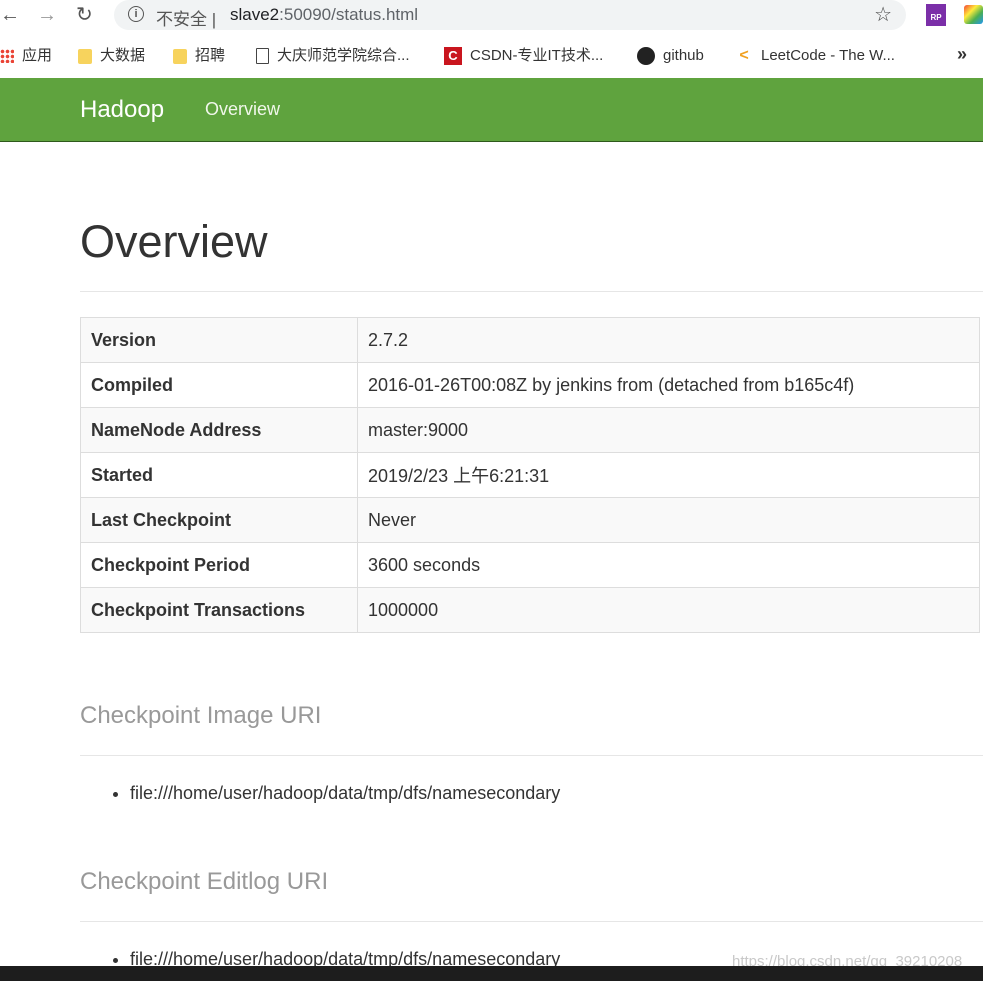 Image resolution: width=983 pixels, height=981 pixels. Describe the element at coordinates (324, 15) in the screenshot. I see `url-text: slave2:50090/status.html` at that location.